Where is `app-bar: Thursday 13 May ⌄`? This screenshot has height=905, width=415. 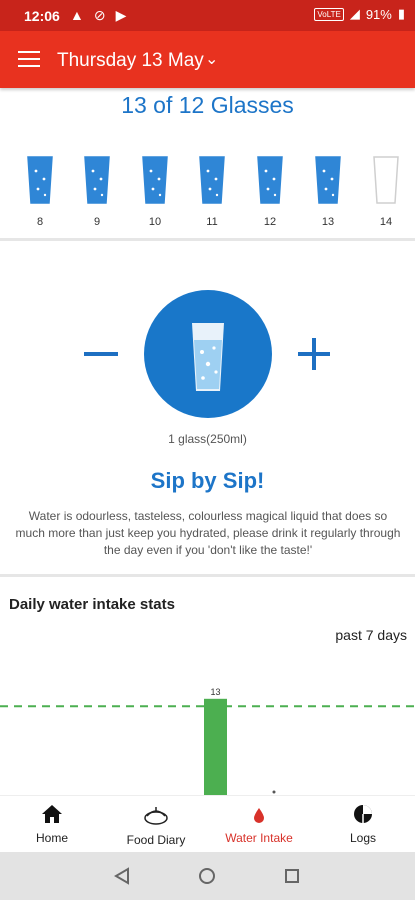 app-bar: Thursday 13 May ⌄ is located at coordinates (207, 59).